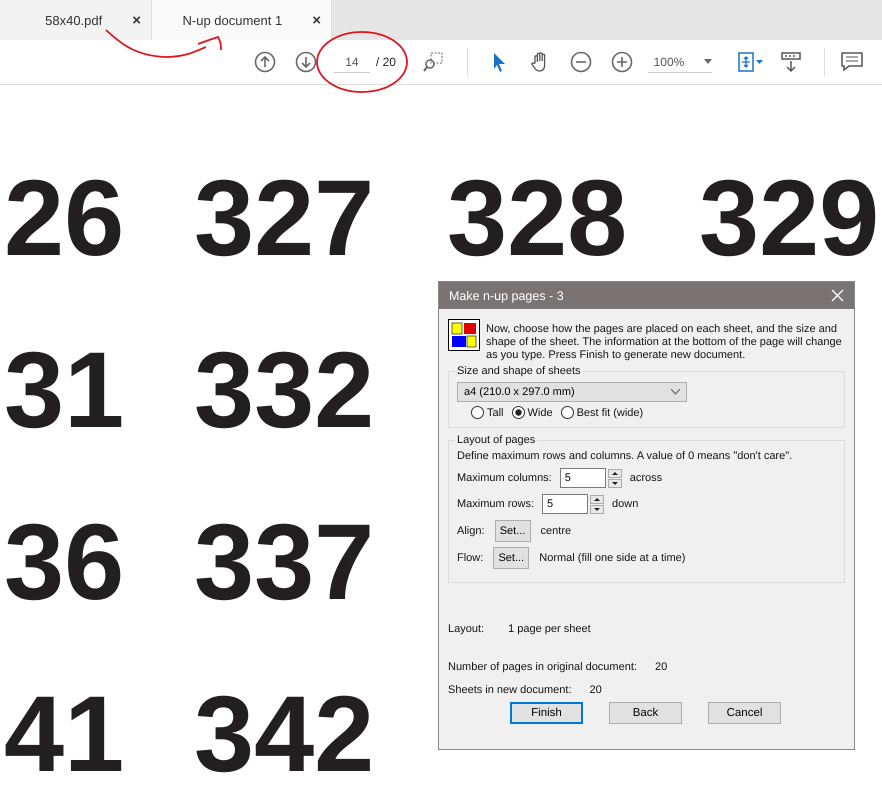  I want to click on field-label: Maximum rows:, so click(495, 504).